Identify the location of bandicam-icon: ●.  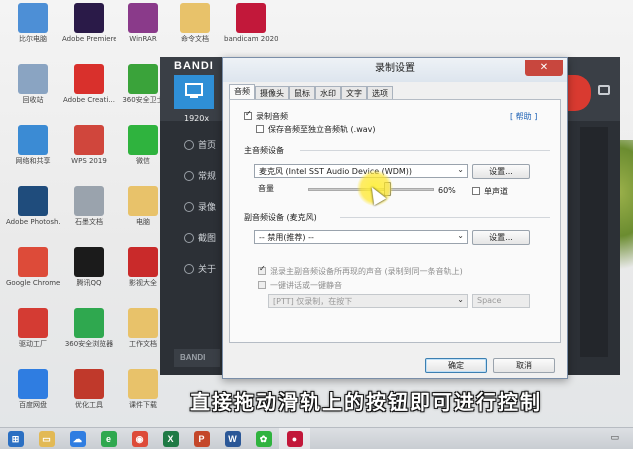
(294, 439).